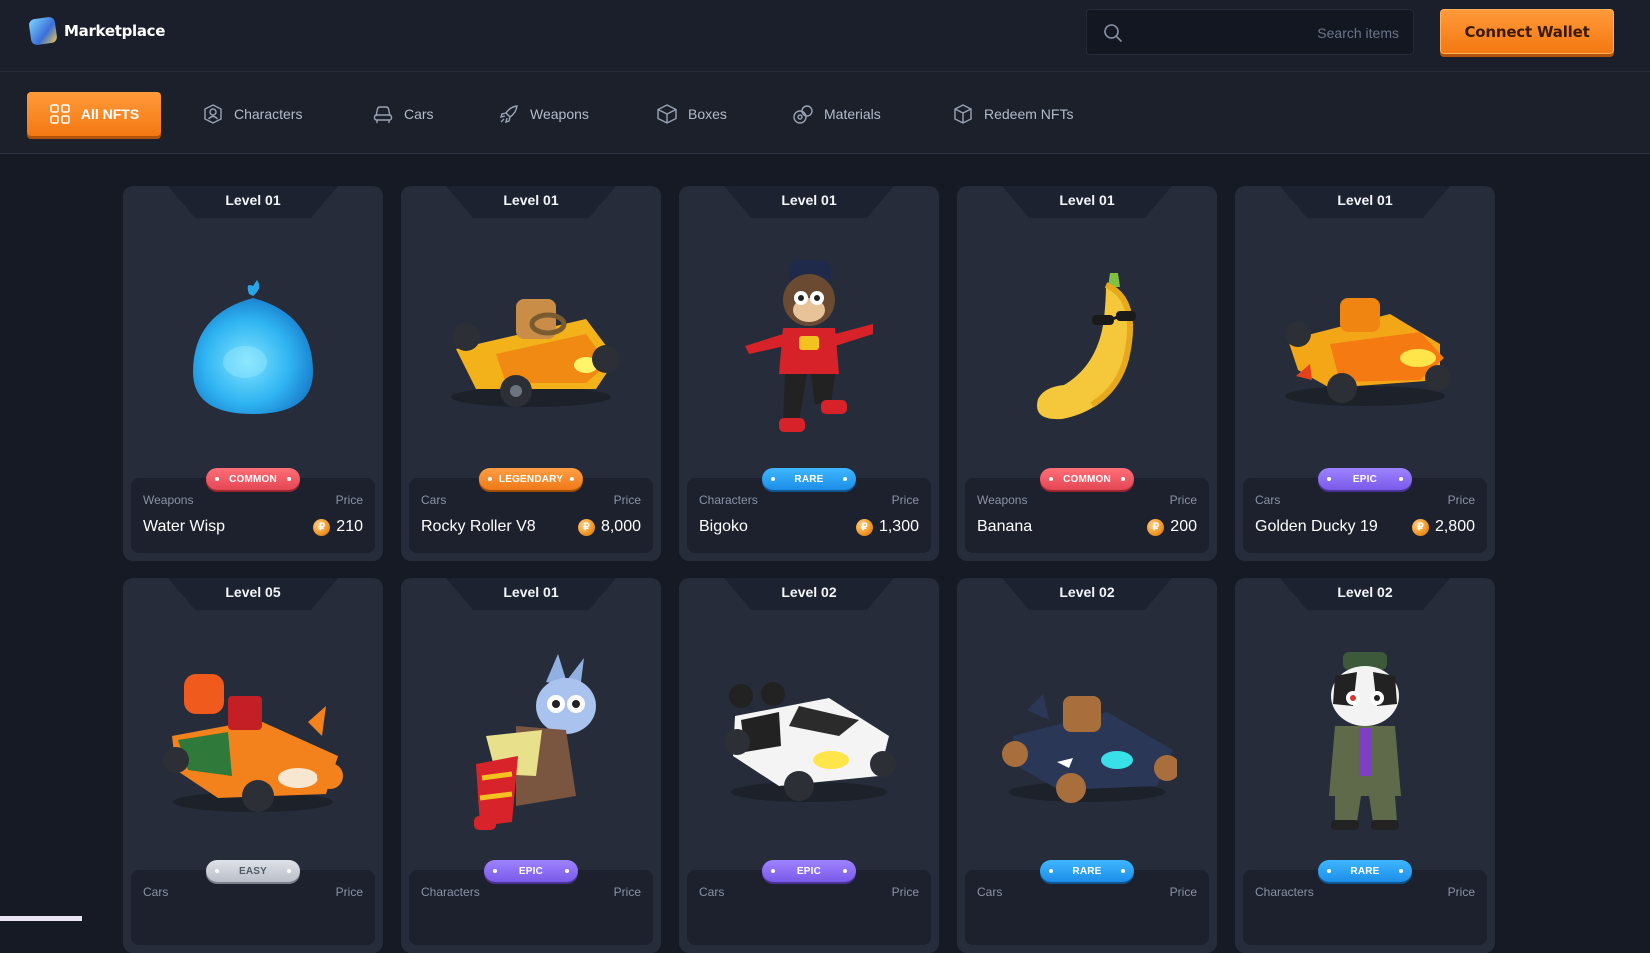 Image resolution: width=1650 pixels, height=953 pixels. I want to click on tab-characters: Characters, so click(252, 114).